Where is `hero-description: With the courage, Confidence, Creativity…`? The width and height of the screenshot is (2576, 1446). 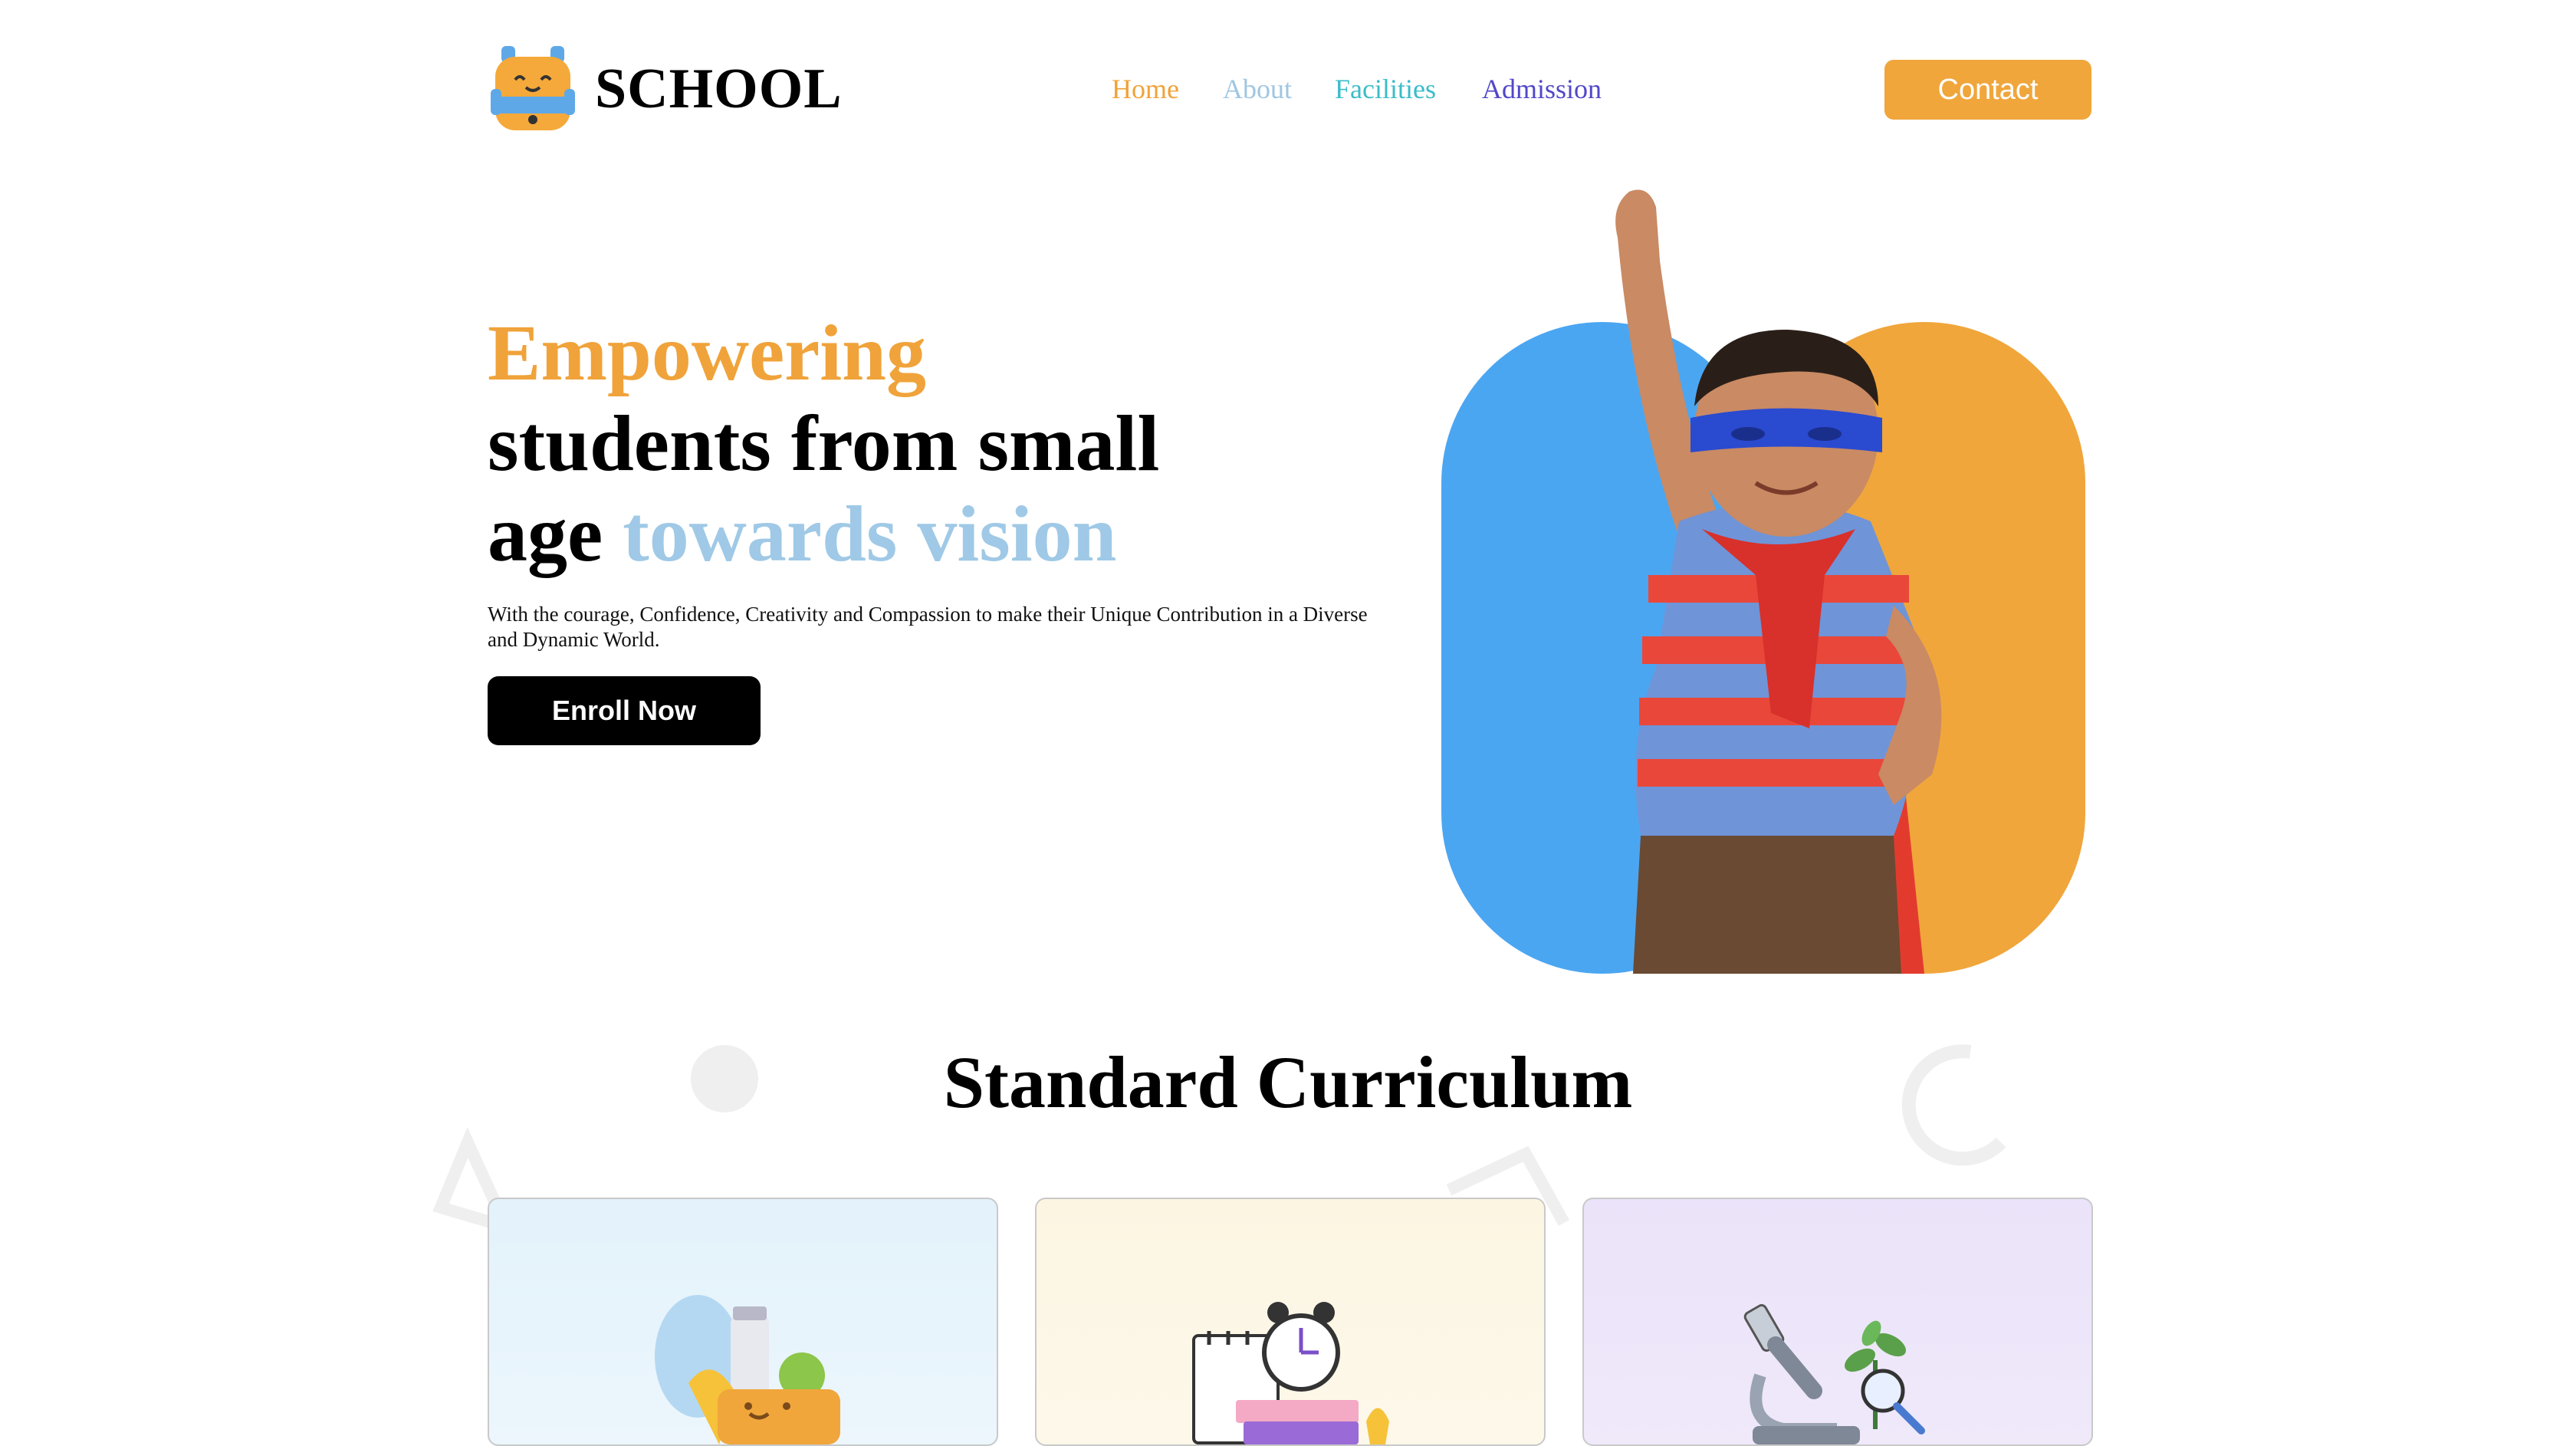
hero-description: With the courage, Confidence, Creativity… is located at coordinates (928, 627).